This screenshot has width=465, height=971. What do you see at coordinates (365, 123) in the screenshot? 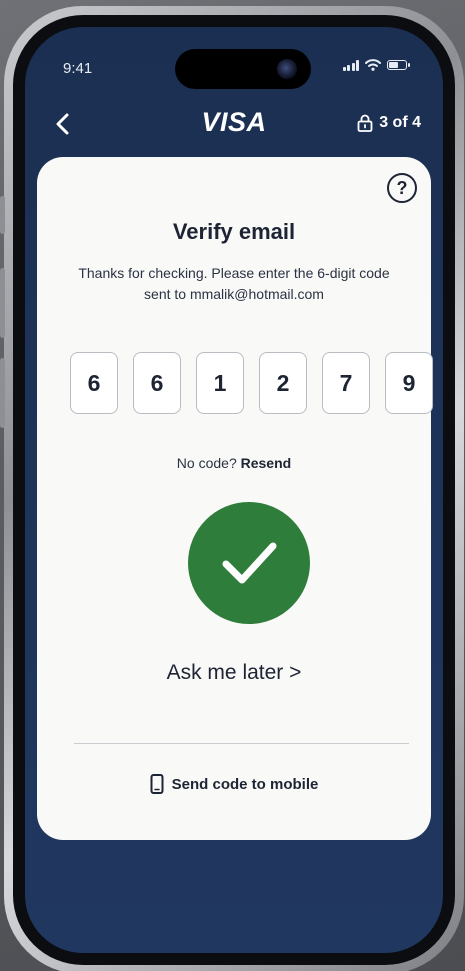
I see `lock-icon` at bounding box center [365, 123].